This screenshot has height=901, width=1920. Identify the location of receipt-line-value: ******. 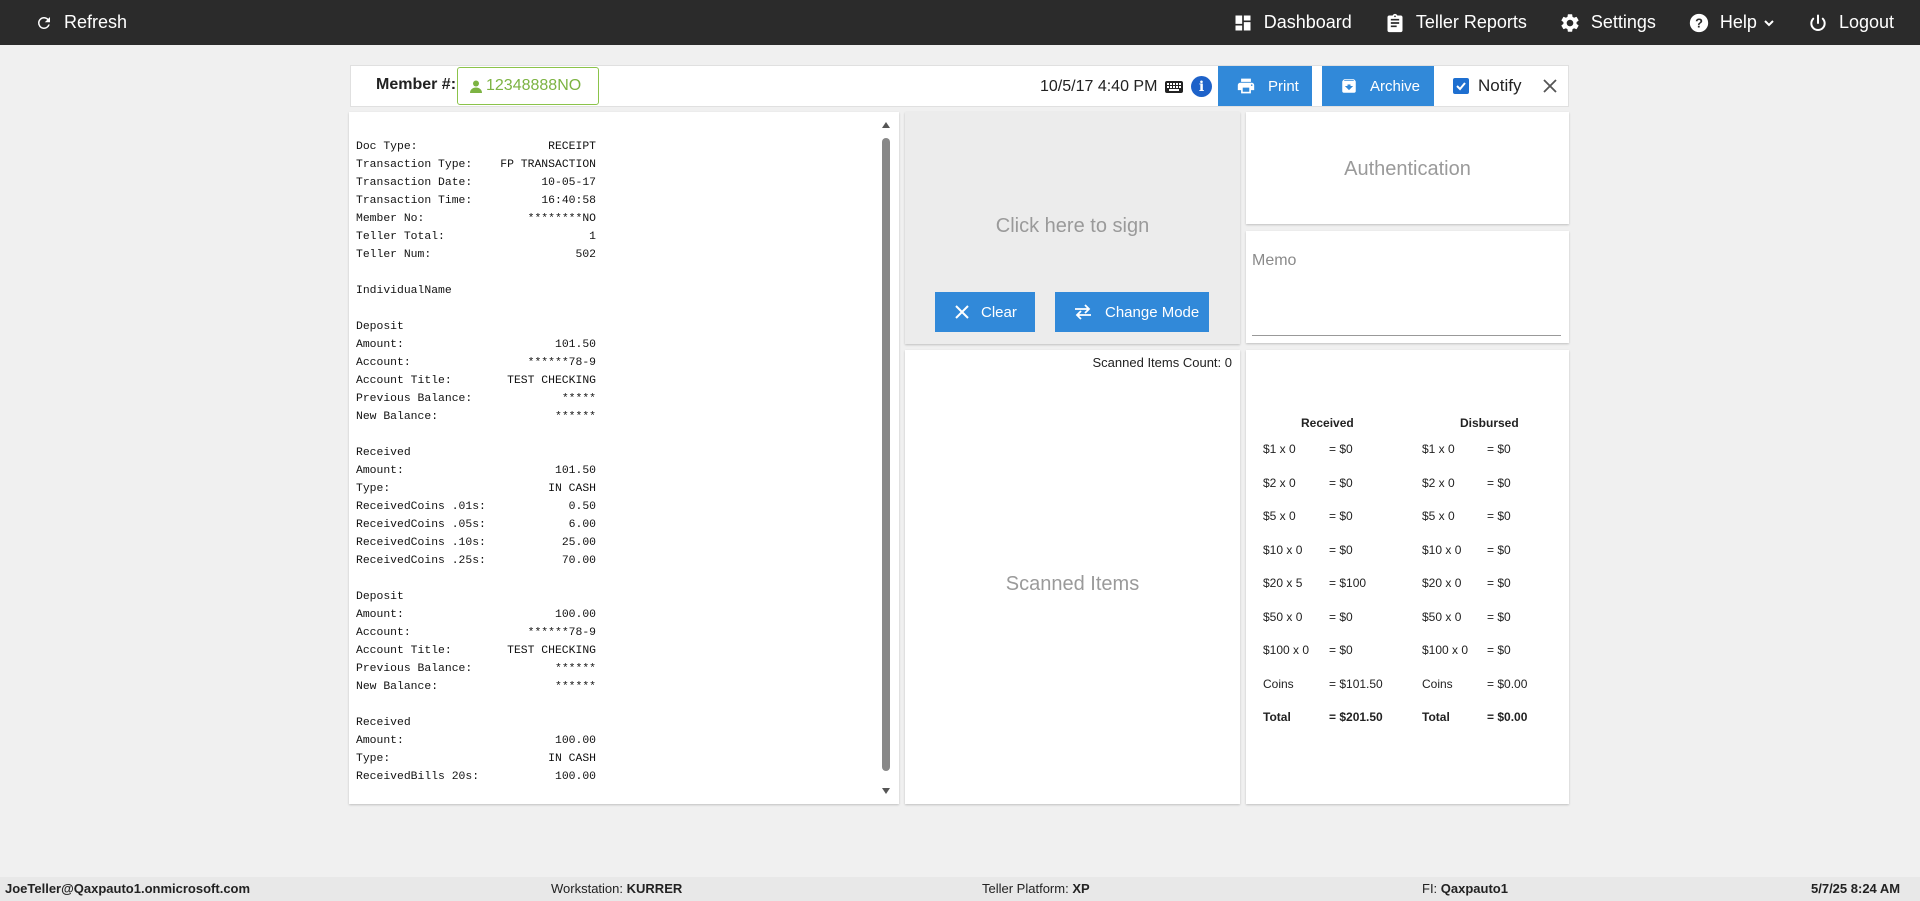
(575, 687).